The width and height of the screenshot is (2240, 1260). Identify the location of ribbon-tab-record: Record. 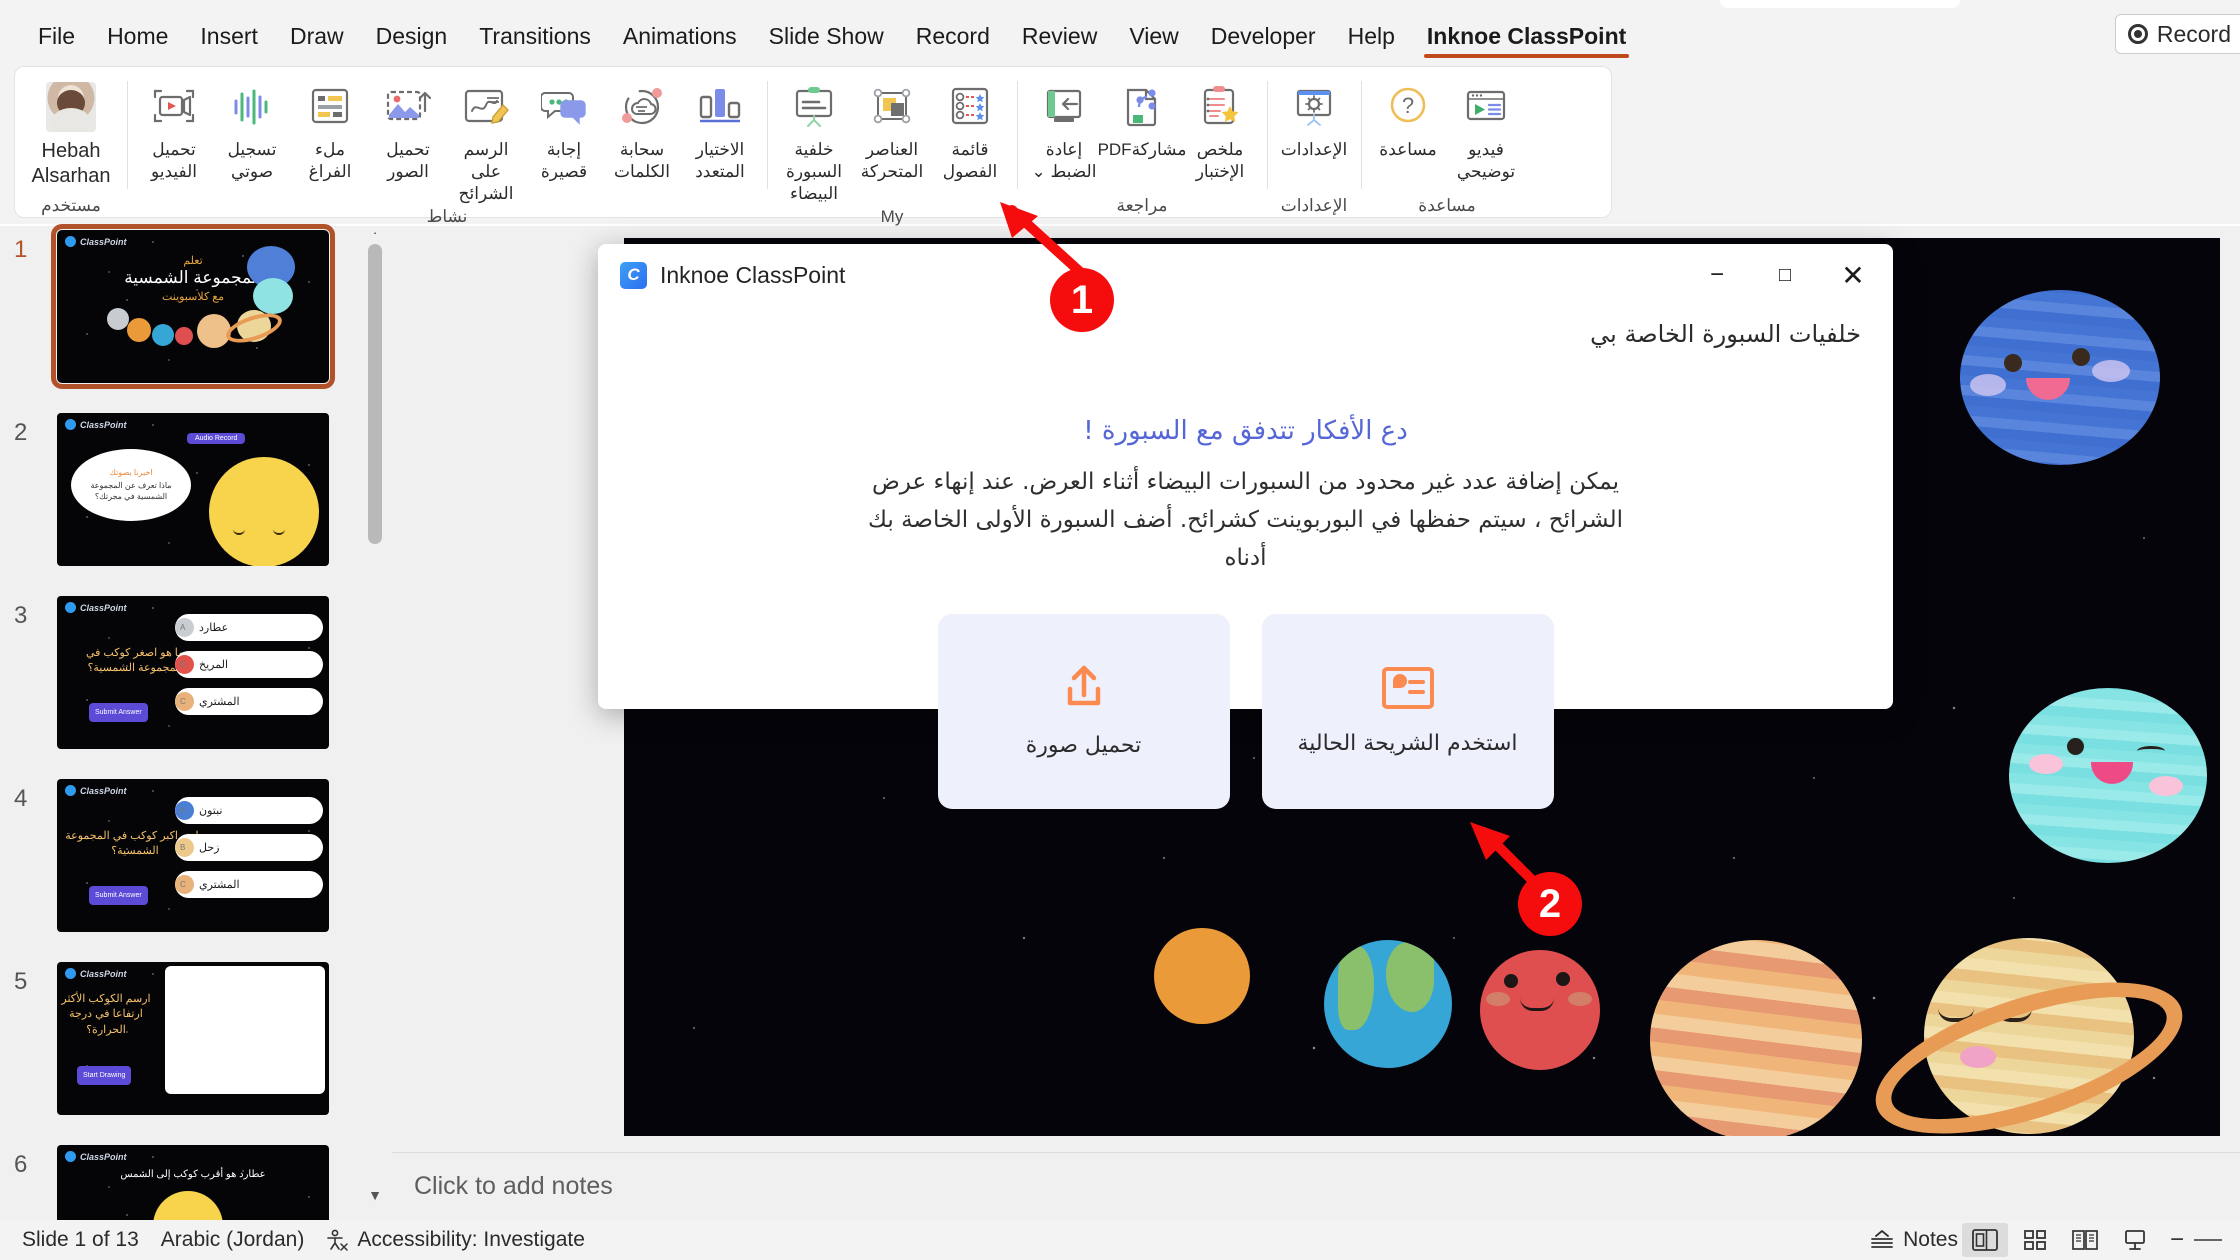
(953, 43).